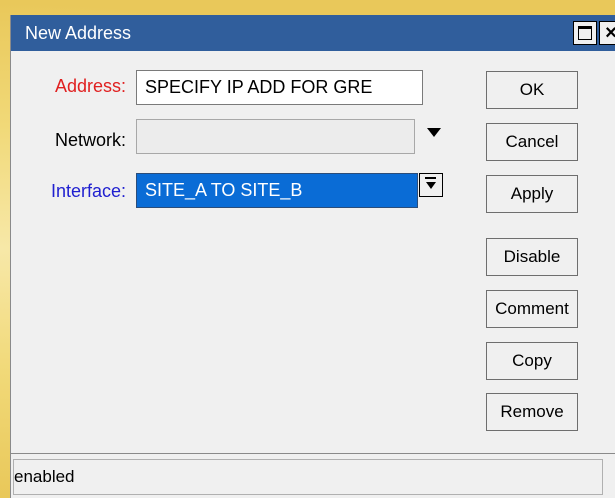 This screenshot has width=615, height=498. Describe the element at coordinates (90, 140) in the screenshot. I see `network-label: Network:` at that location.